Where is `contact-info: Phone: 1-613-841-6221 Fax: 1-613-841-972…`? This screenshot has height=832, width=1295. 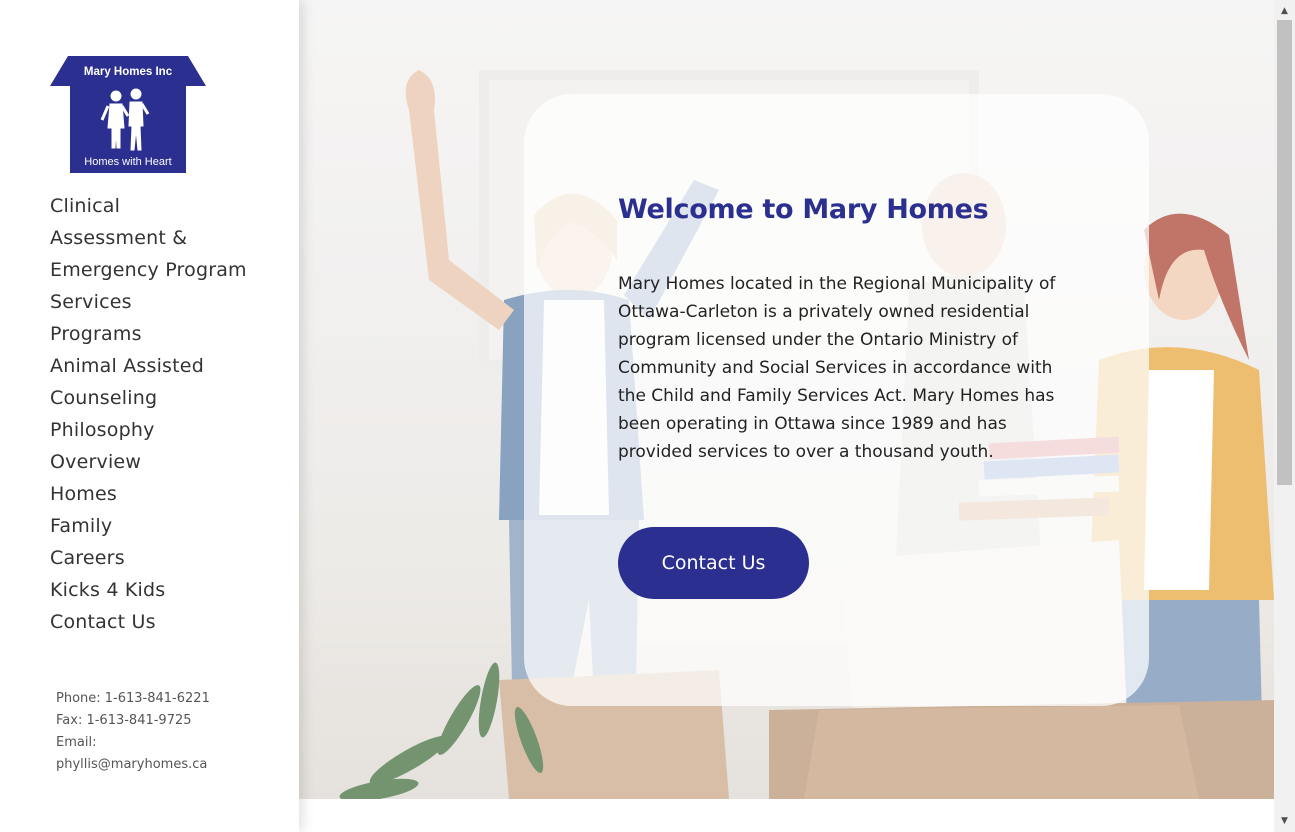
contact-info: Phone: 1-613-841-6221 Fax: 1-613-841-972… is located at coordinates (156, 732).